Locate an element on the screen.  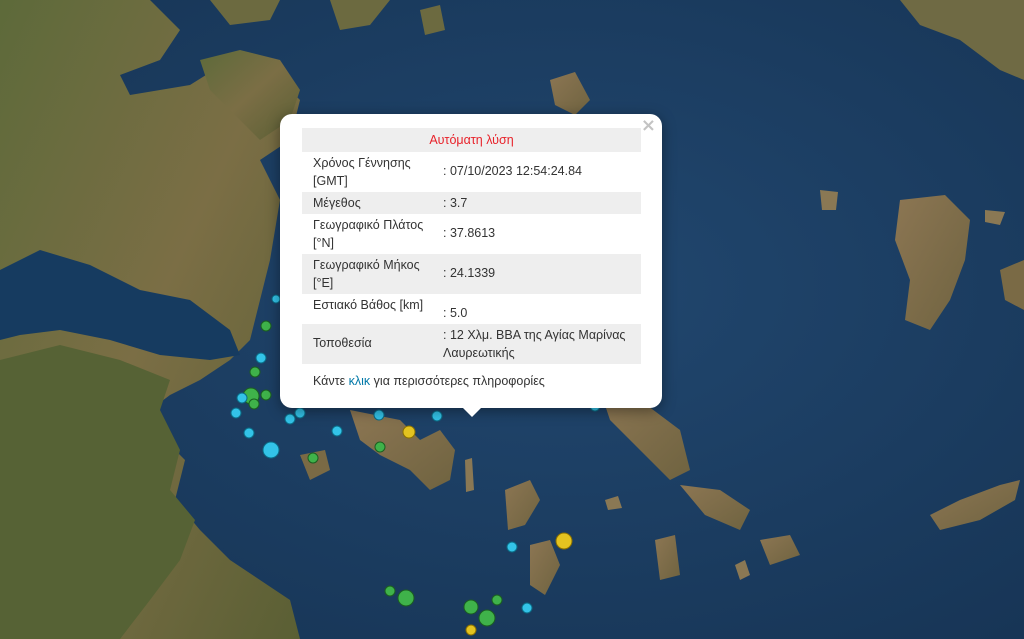
popup-tip is located at coordinates (472, 411).